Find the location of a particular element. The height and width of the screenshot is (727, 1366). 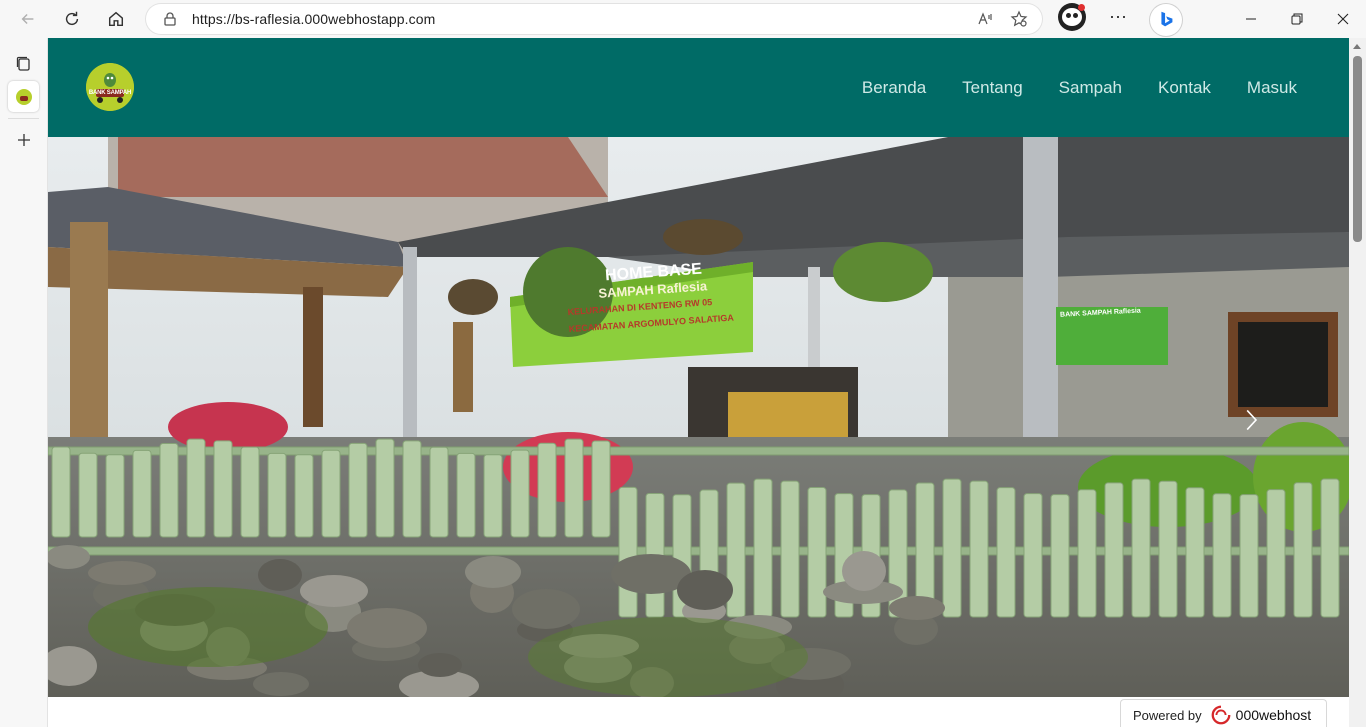

lock-icon is located at coordinates (170, 19).